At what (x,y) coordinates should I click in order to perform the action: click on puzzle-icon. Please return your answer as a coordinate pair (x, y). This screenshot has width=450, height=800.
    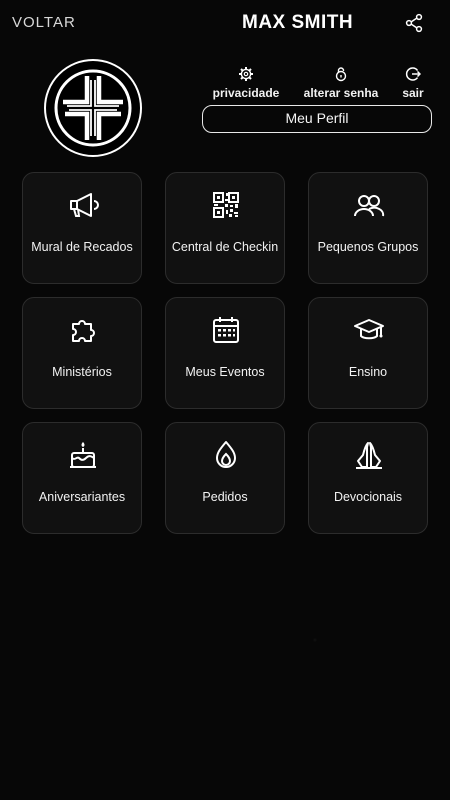
    Looking at the image, I should click on (83, 331).